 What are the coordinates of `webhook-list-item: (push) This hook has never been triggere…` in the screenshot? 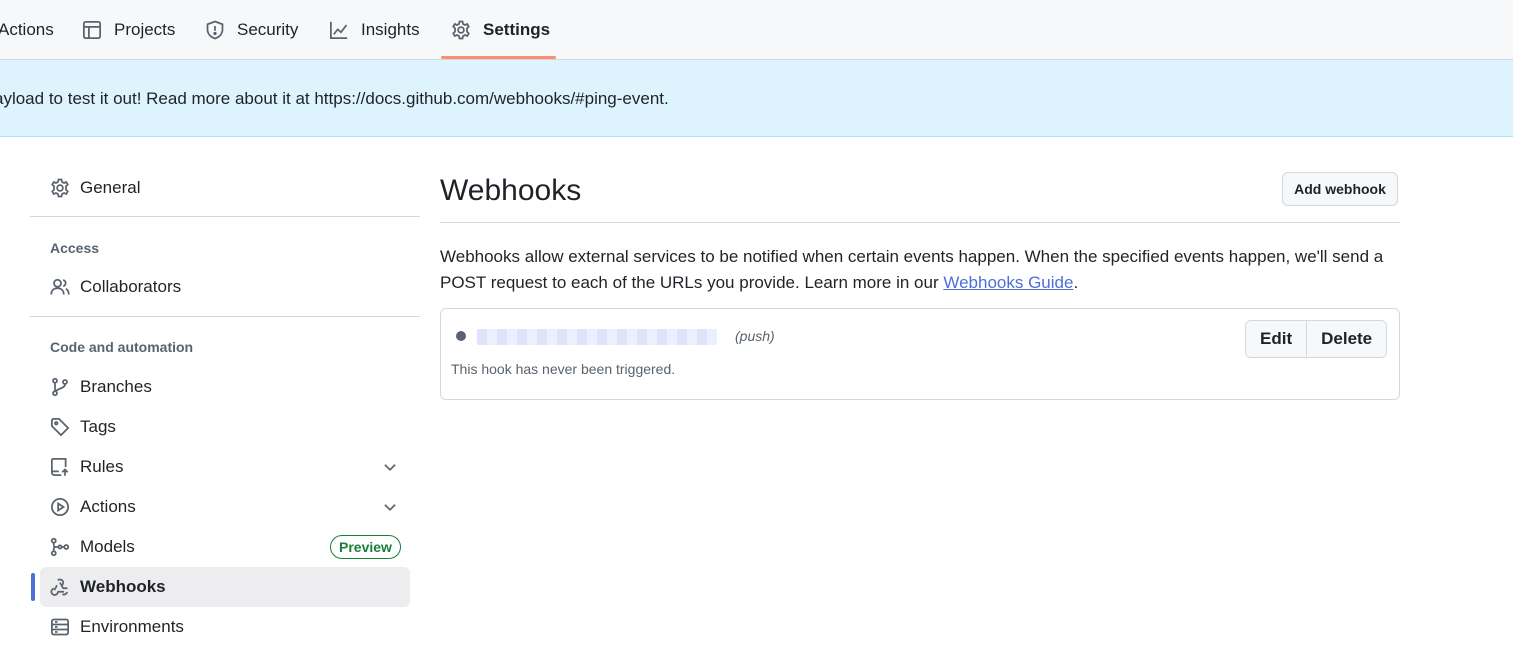 It's located at (920, 354).